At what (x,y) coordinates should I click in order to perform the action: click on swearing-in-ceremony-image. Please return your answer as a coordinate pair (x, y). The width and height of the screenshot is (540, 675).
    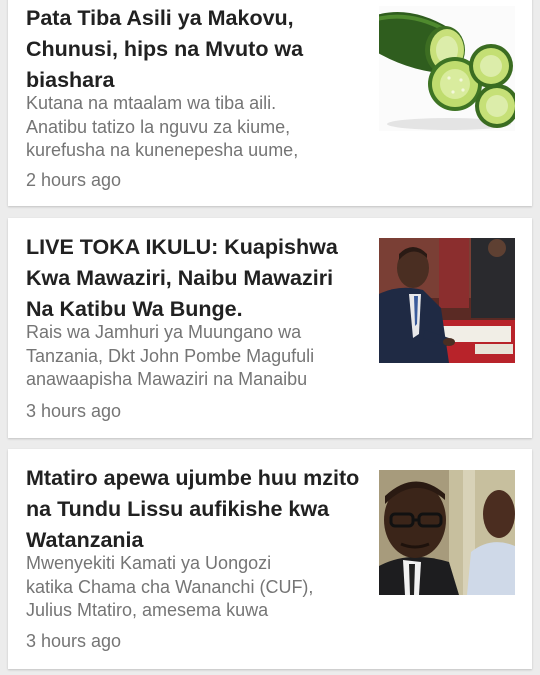
    Looking at the image, I should click on (447, 300).